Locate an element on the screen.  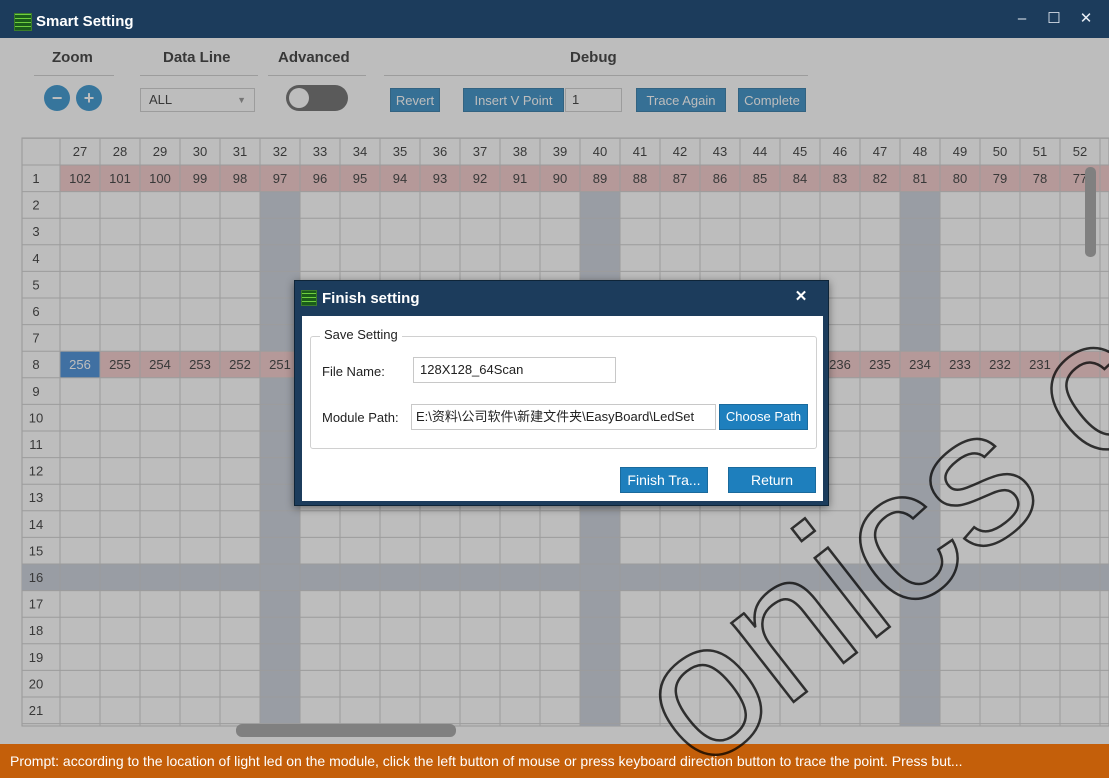
maximize-icon: ☐ is located at coordinates (1054, 19).